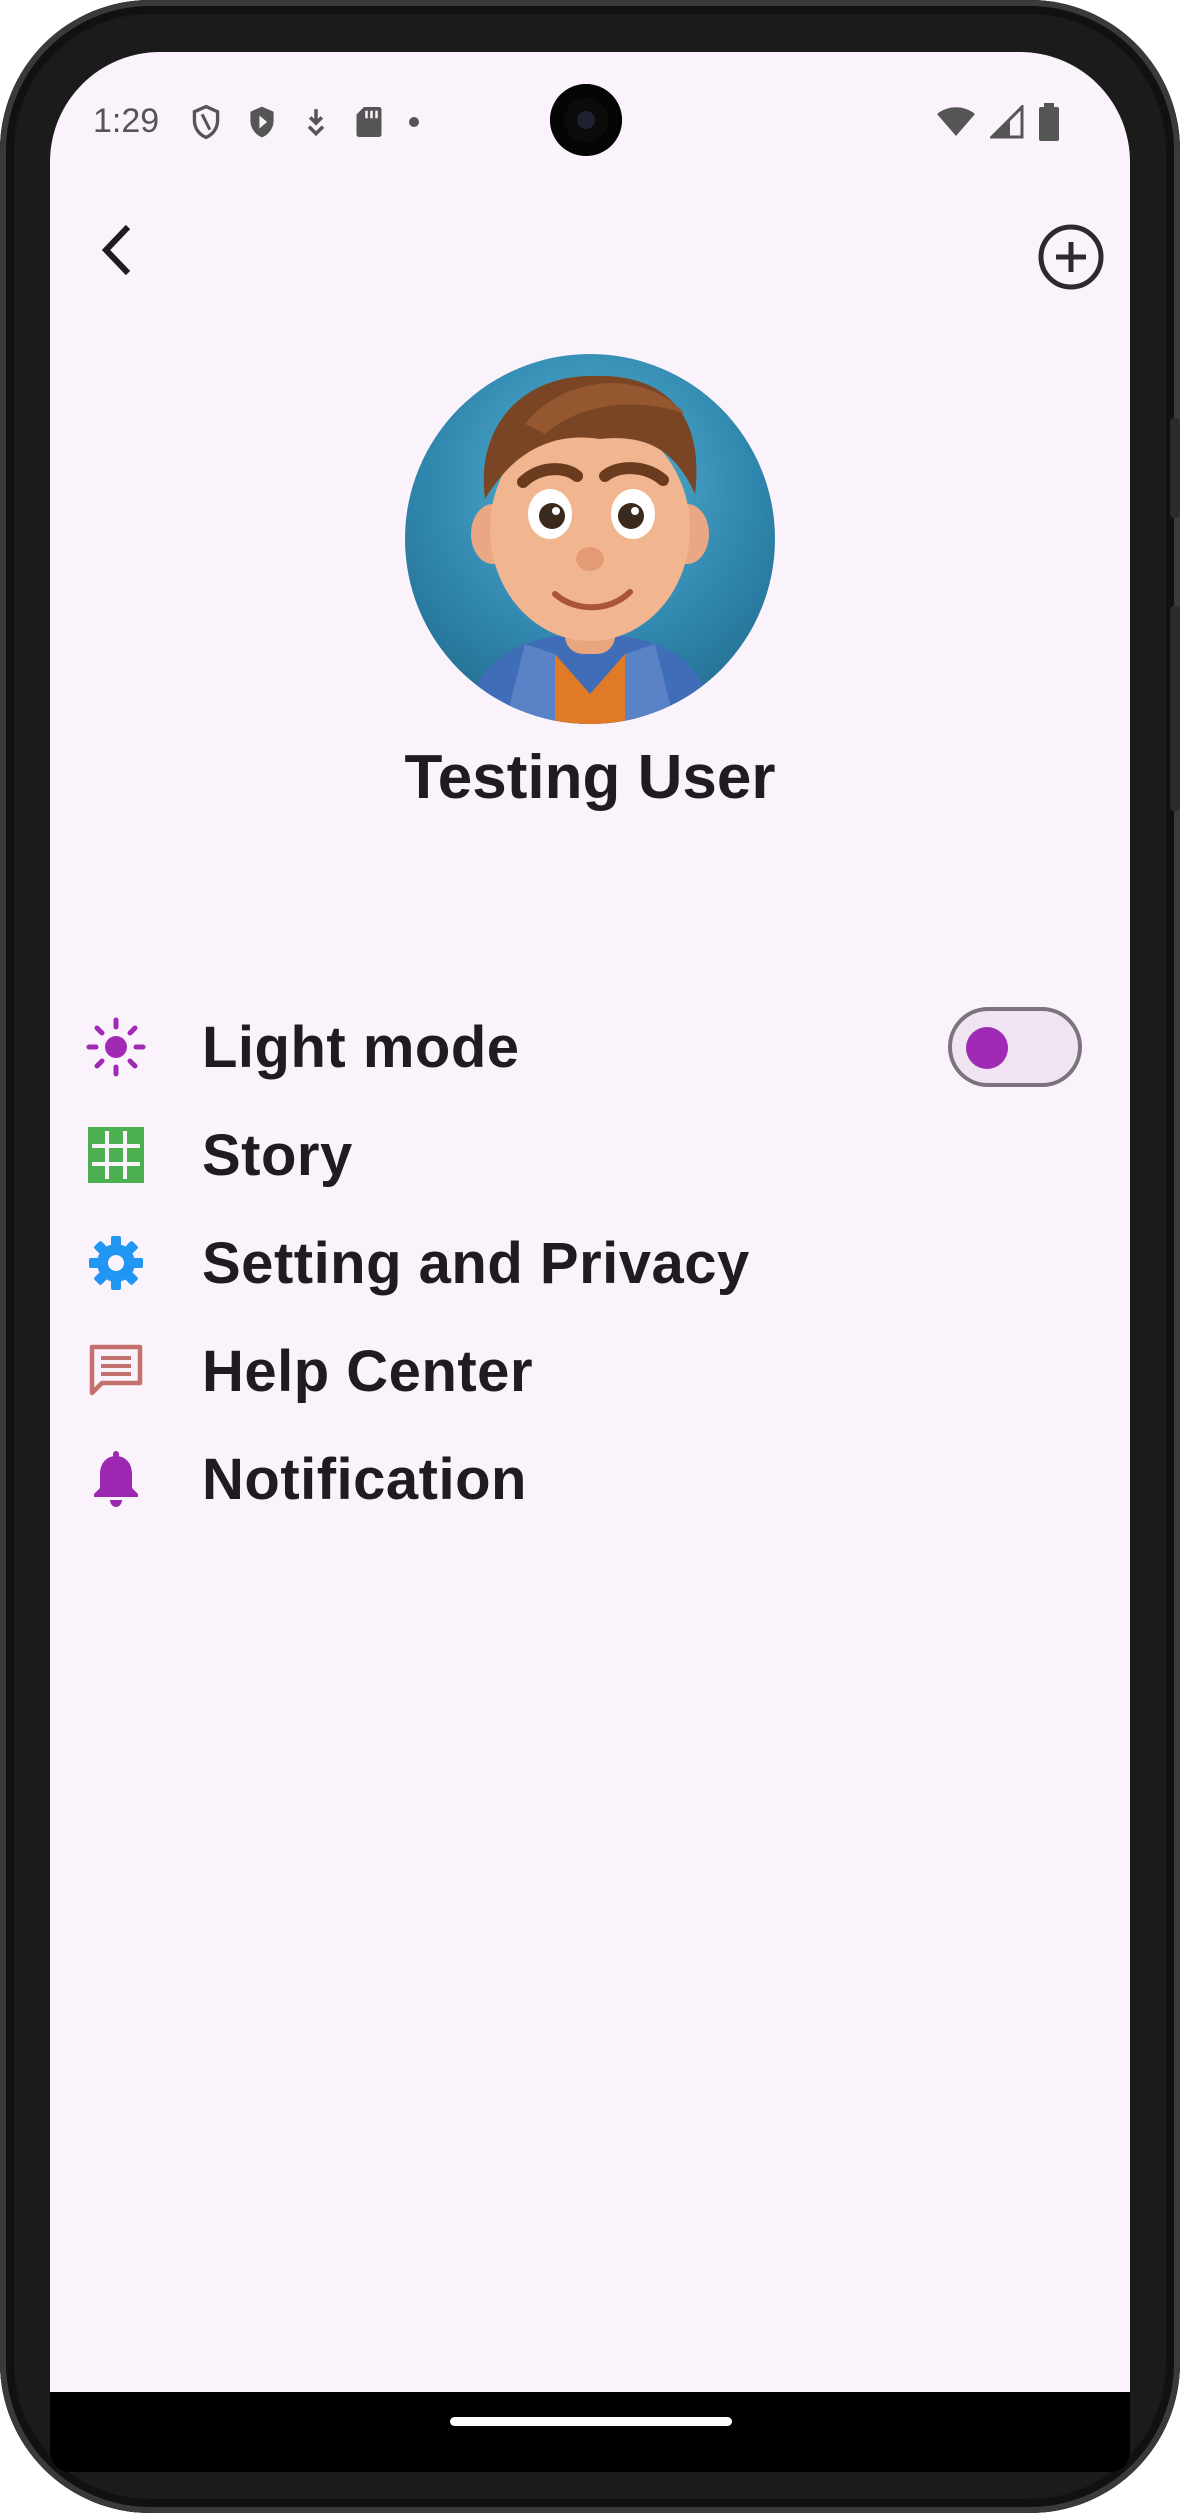  I want to click on bell-icon, so click(116, 1479).